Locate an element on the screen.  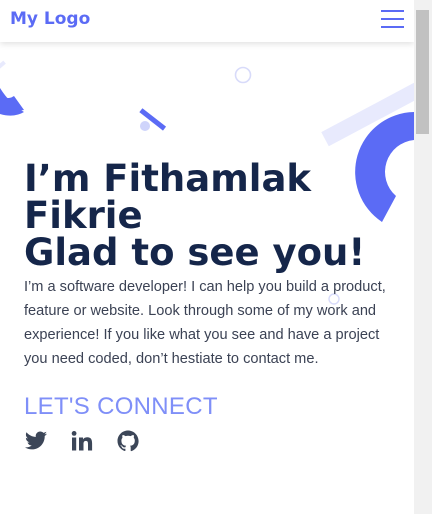
twitter-link is located at coordinates (36, 441).